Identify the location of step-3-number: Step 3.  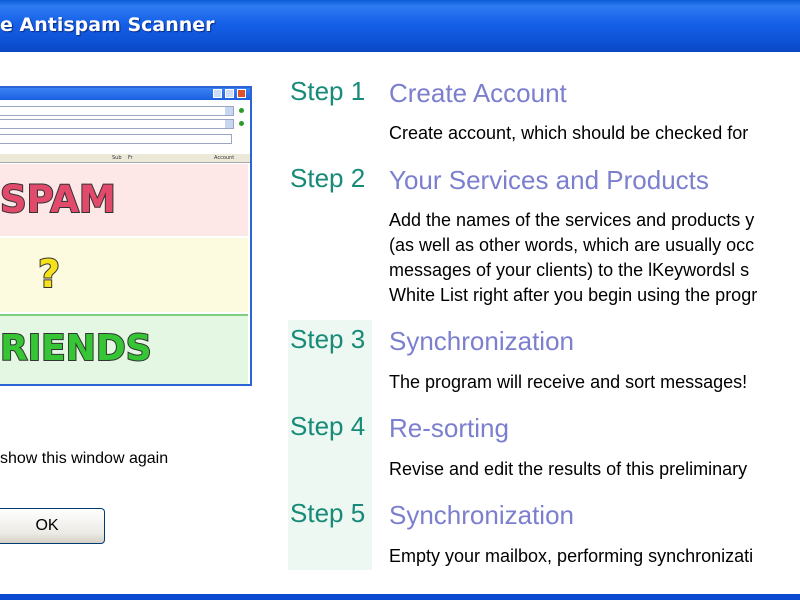
(328, 339).